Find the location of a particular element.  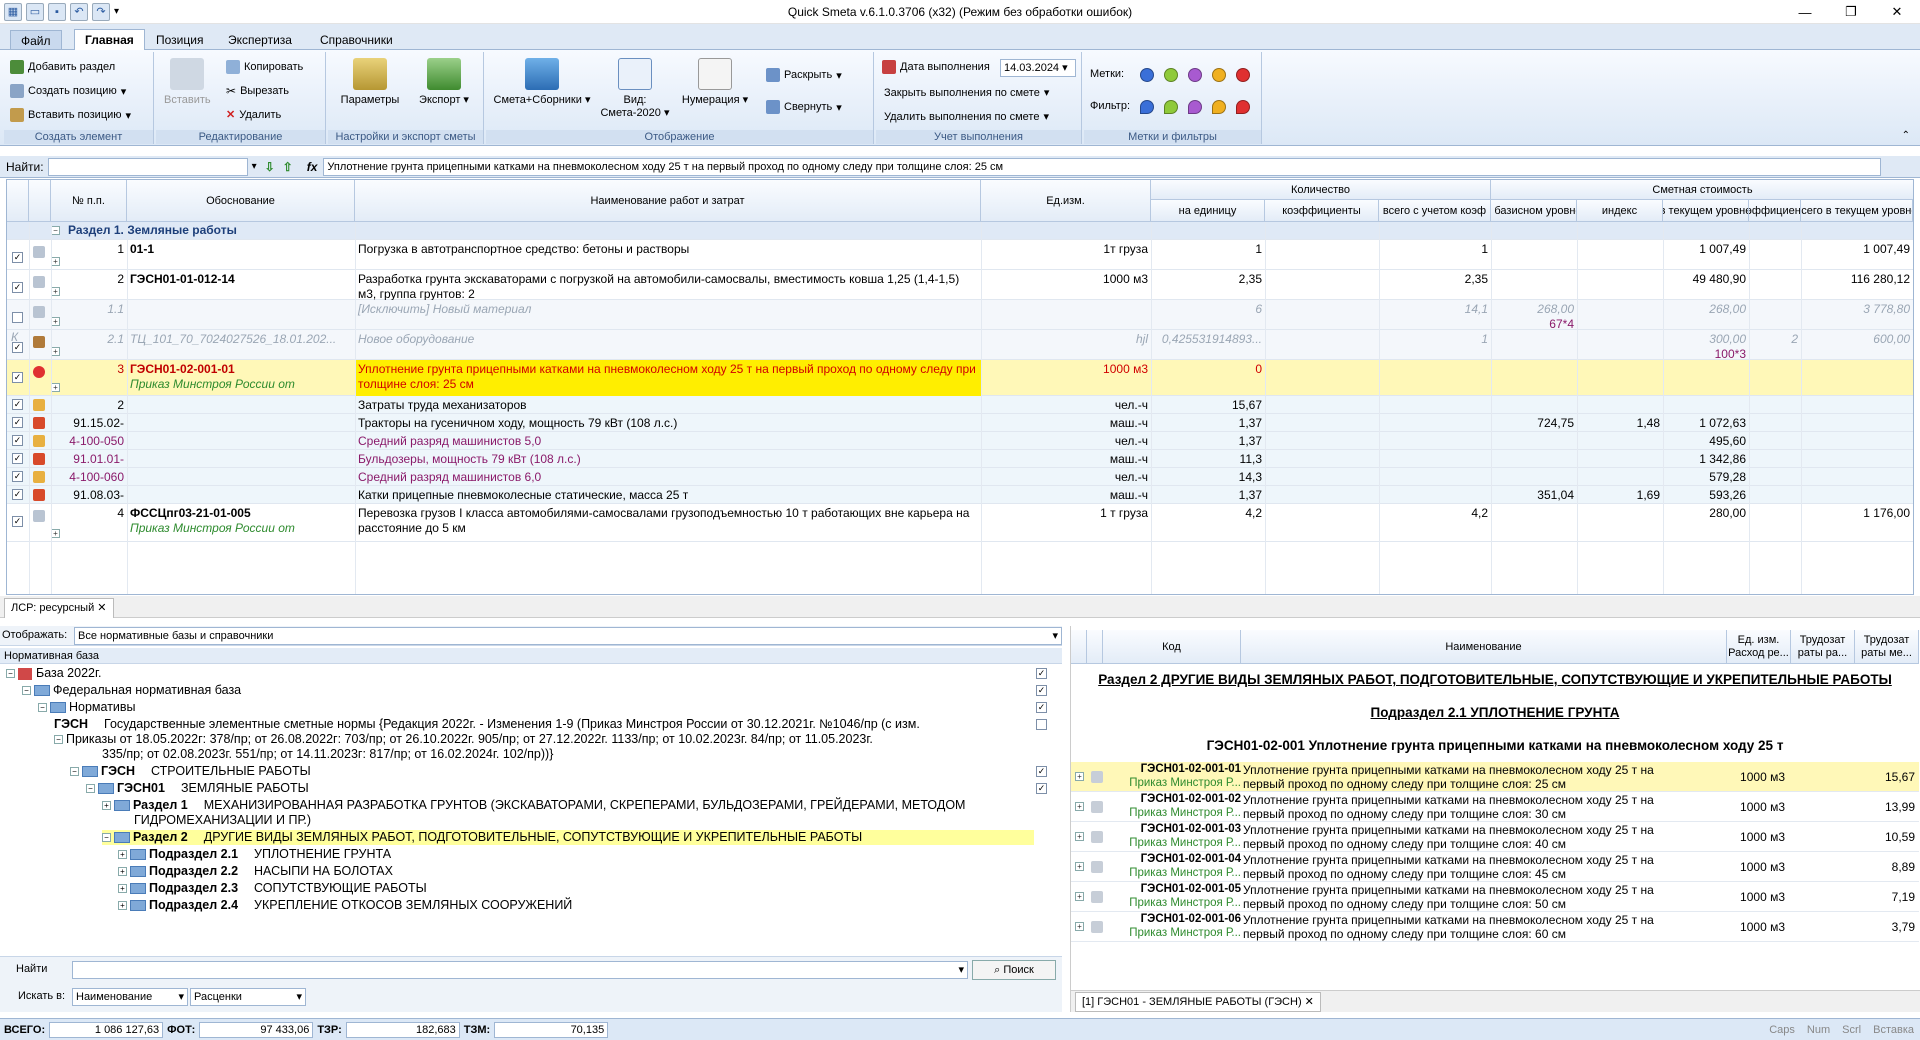

tree-node: − База 2022г. is located at coordinates (54, 673).